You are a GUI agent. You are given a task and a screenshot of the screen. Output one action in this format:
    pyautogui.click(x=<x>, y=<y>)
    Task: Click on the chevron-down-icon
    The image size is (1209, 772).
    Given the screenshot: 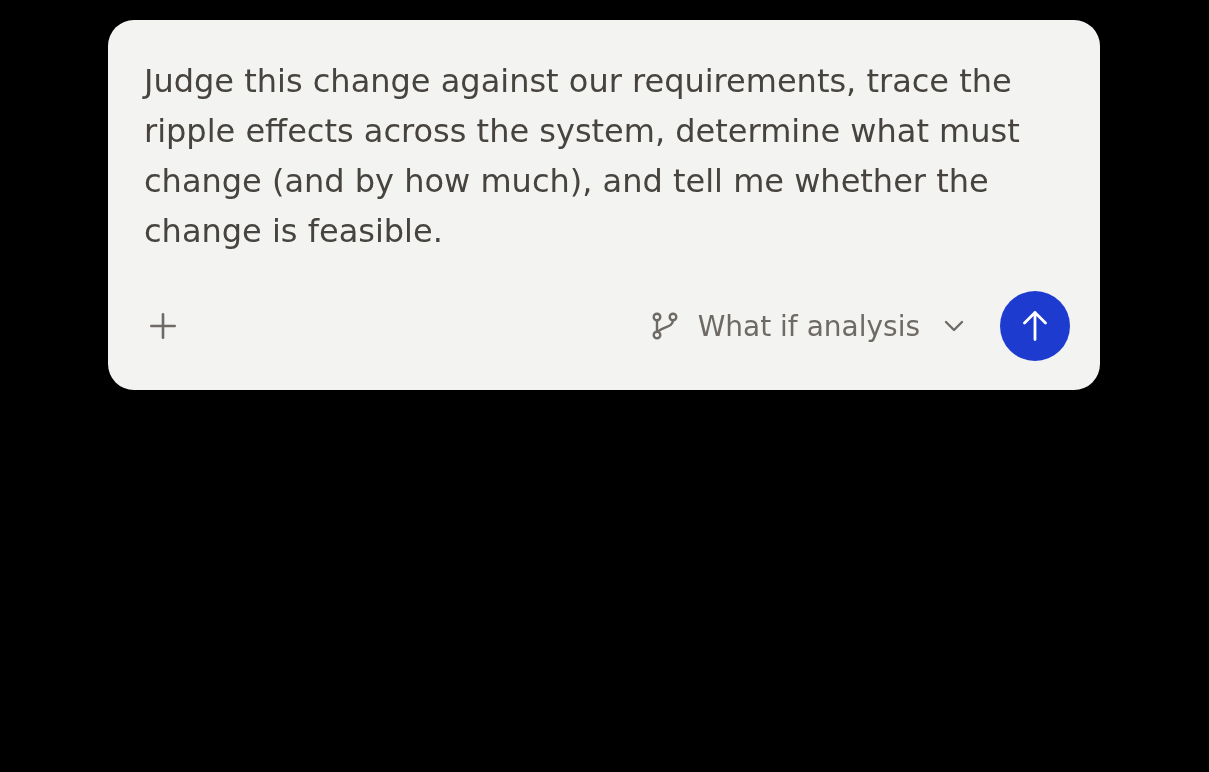 What is the action you would take?
    pyautogui.click(x=954, y=326)
    